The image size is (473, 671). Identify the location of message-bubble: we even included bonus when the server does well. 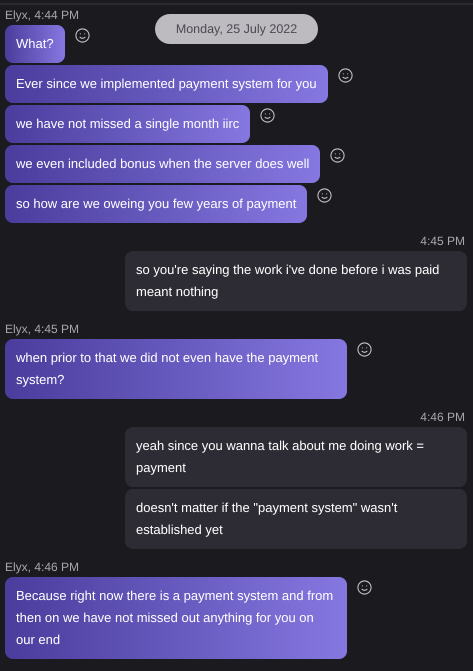
(162, 164).